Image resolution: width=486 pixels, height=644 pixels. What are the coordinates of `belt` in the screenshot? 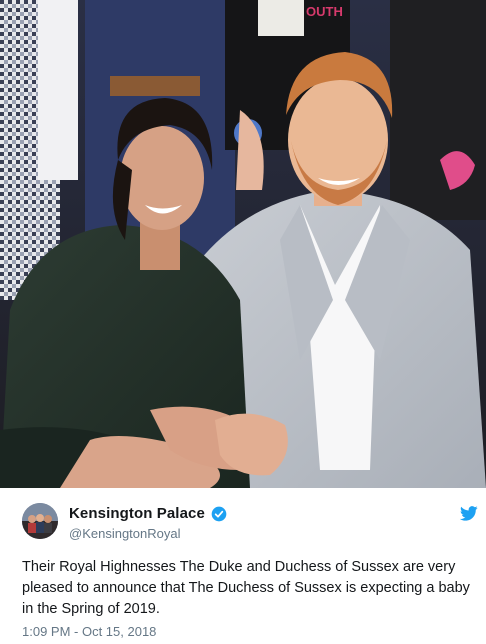 It's located at (155, 86).